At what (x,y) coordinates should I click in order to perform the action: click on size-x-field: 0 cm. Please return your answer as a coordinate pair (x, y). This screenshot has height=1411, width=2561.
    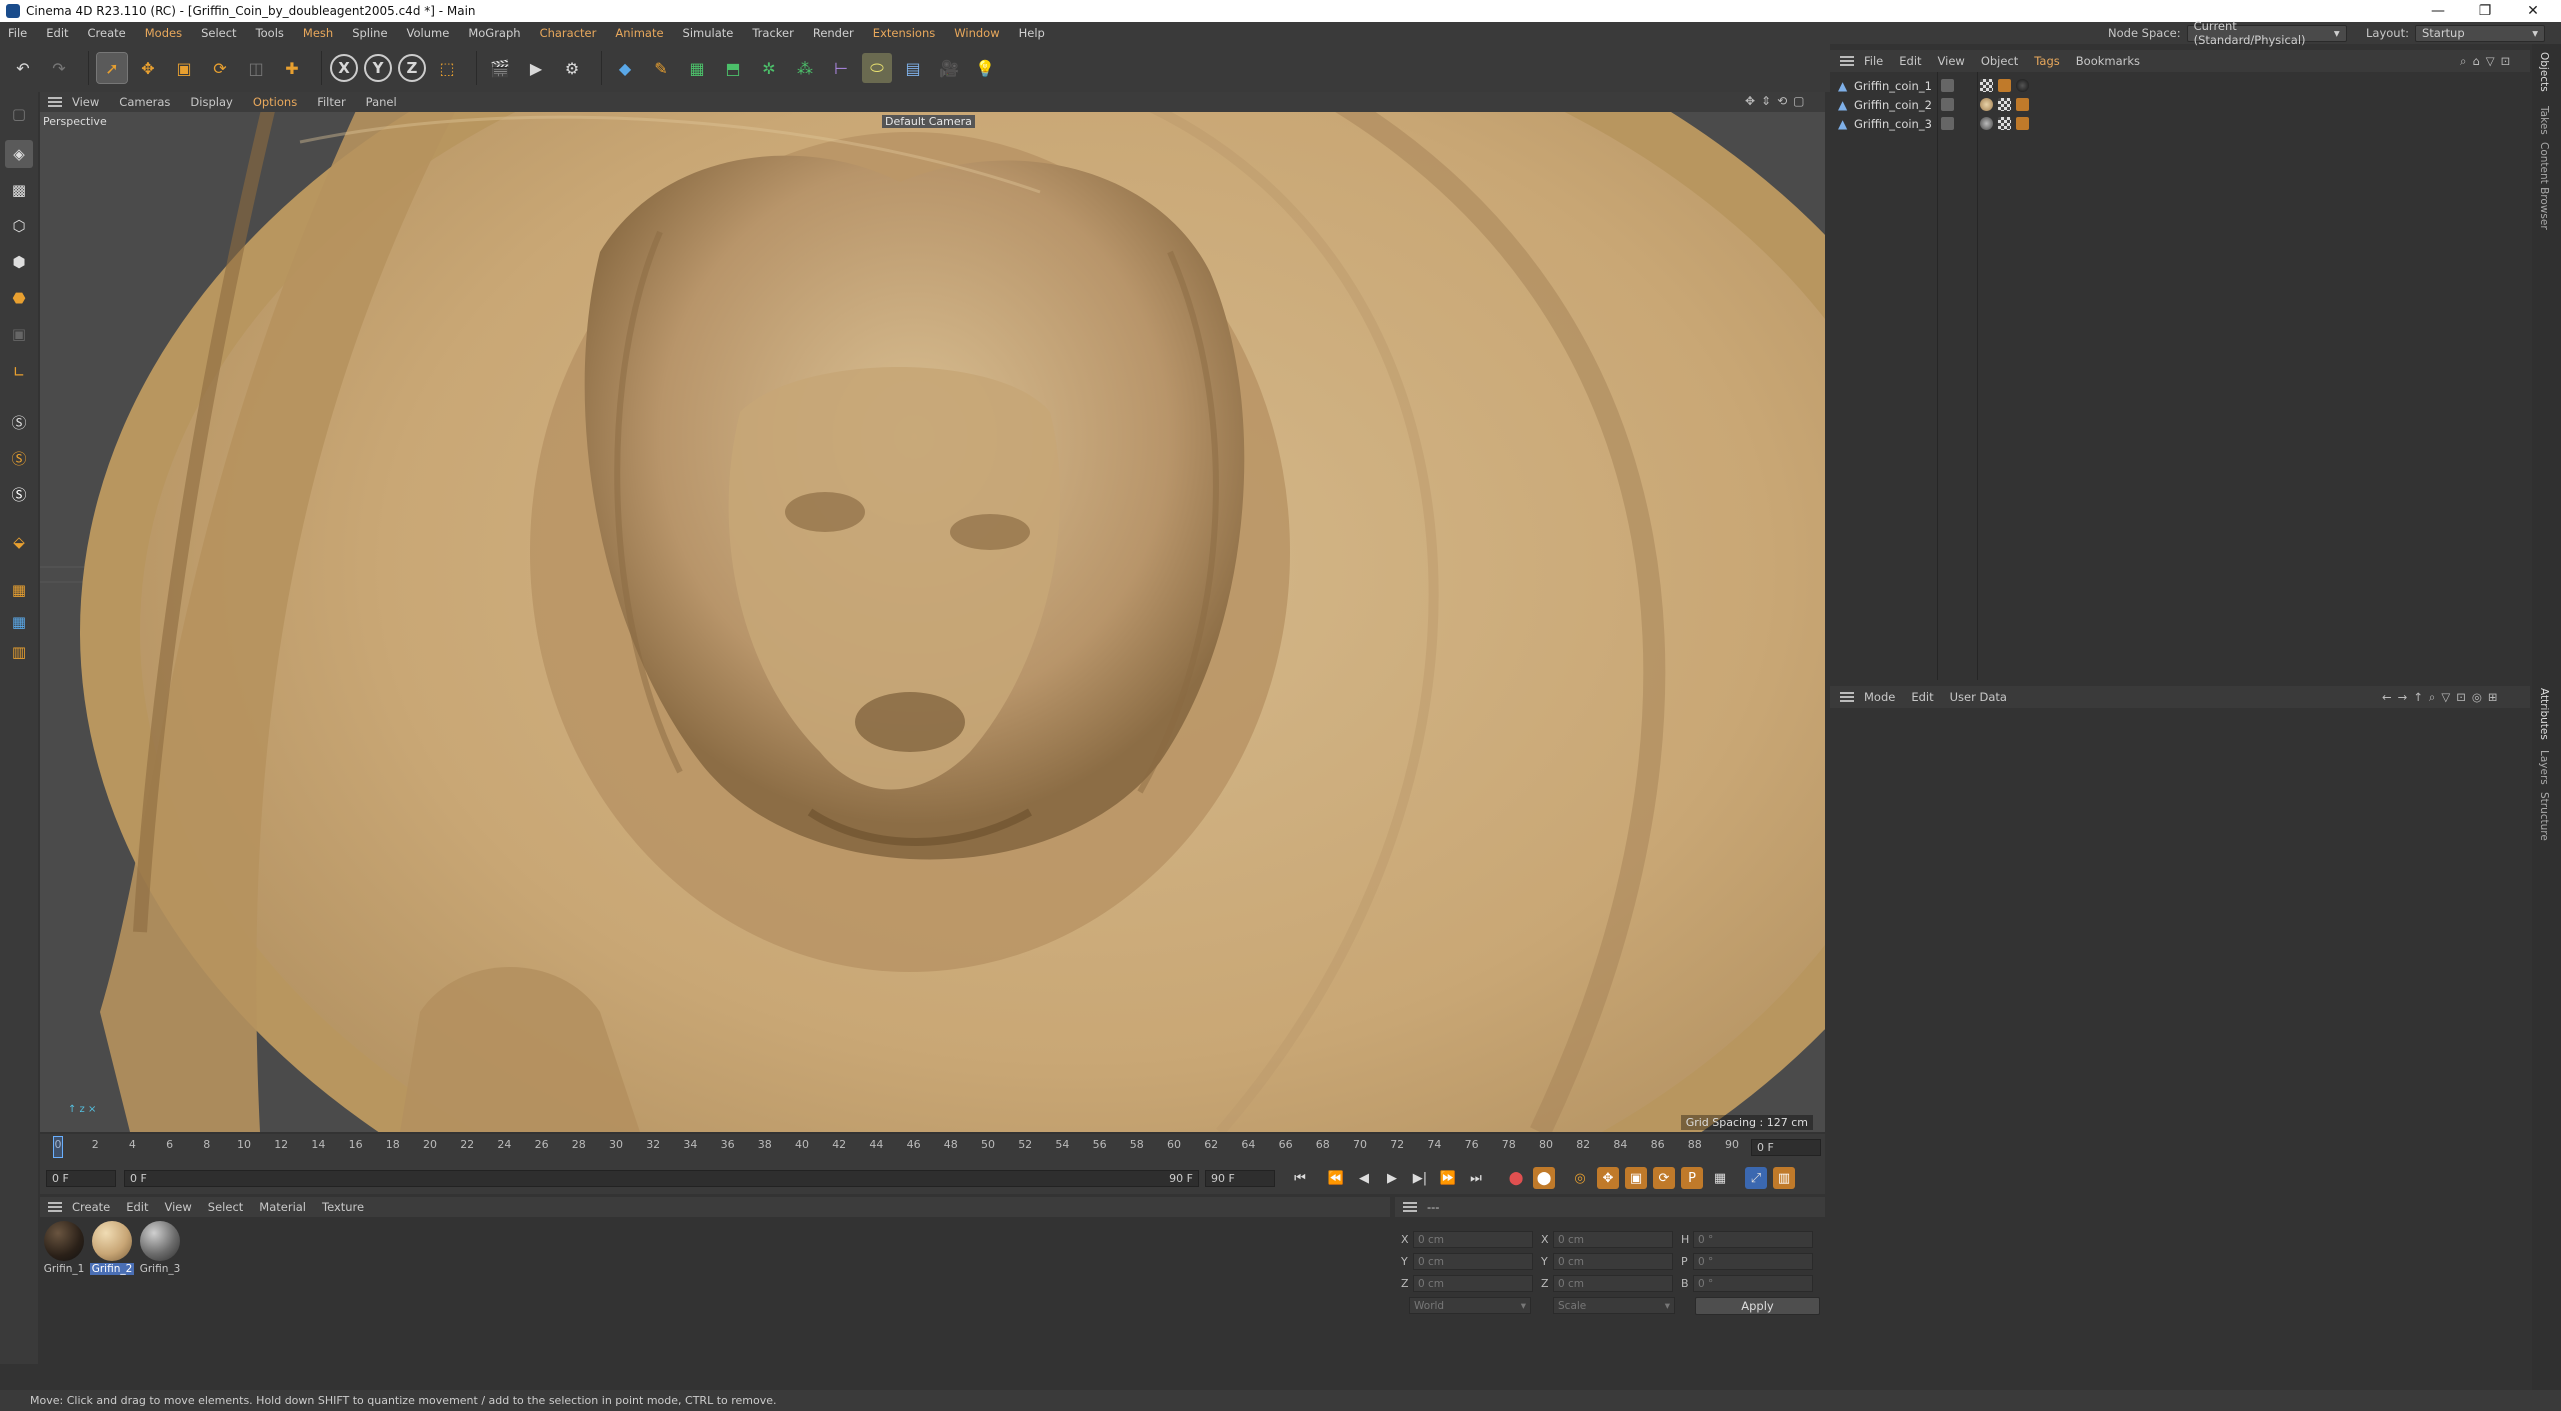
    Looking at the image, I should click on (1613, 1239).